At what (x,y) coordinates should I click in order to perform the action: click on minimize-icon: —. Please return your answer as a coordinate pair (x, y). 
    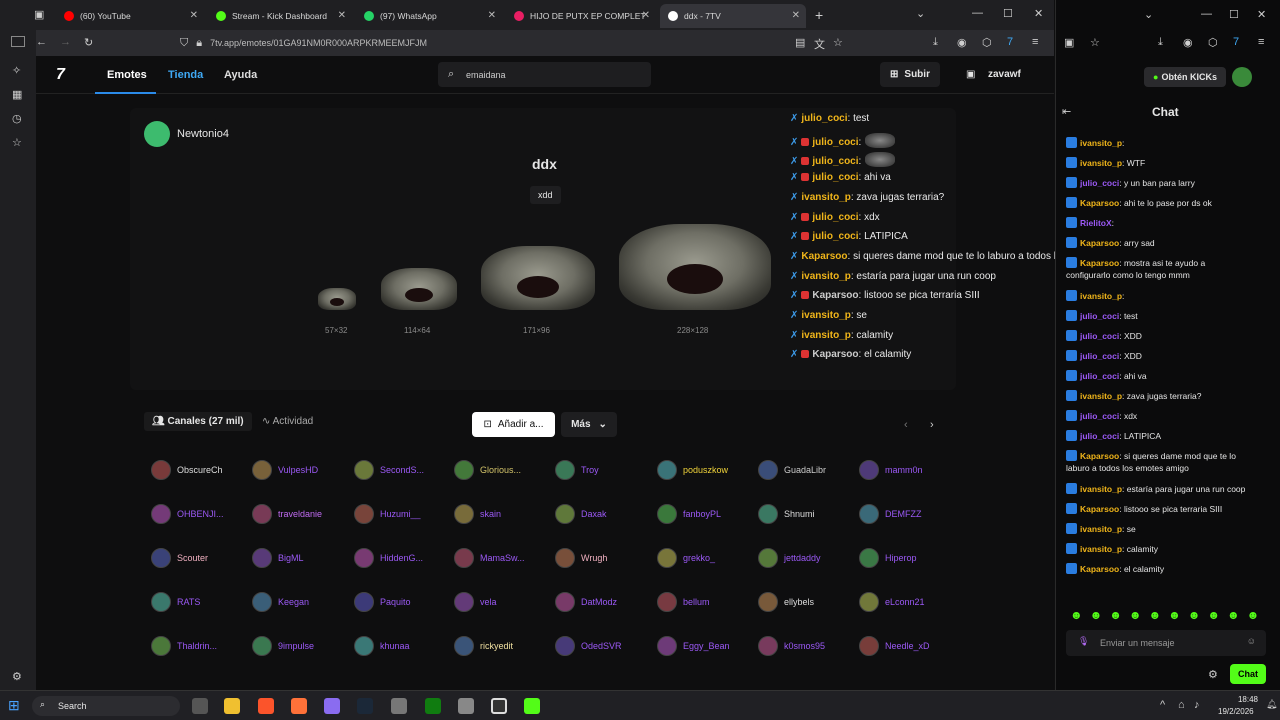
    Looking at the image, I should click on (977, 13).